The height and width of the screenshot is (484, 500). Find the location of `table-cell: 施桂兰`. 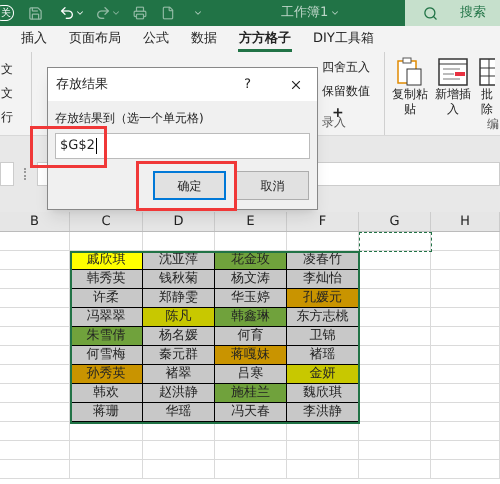

table-cell: 施桂兰 is located at coordinates (251, 393).